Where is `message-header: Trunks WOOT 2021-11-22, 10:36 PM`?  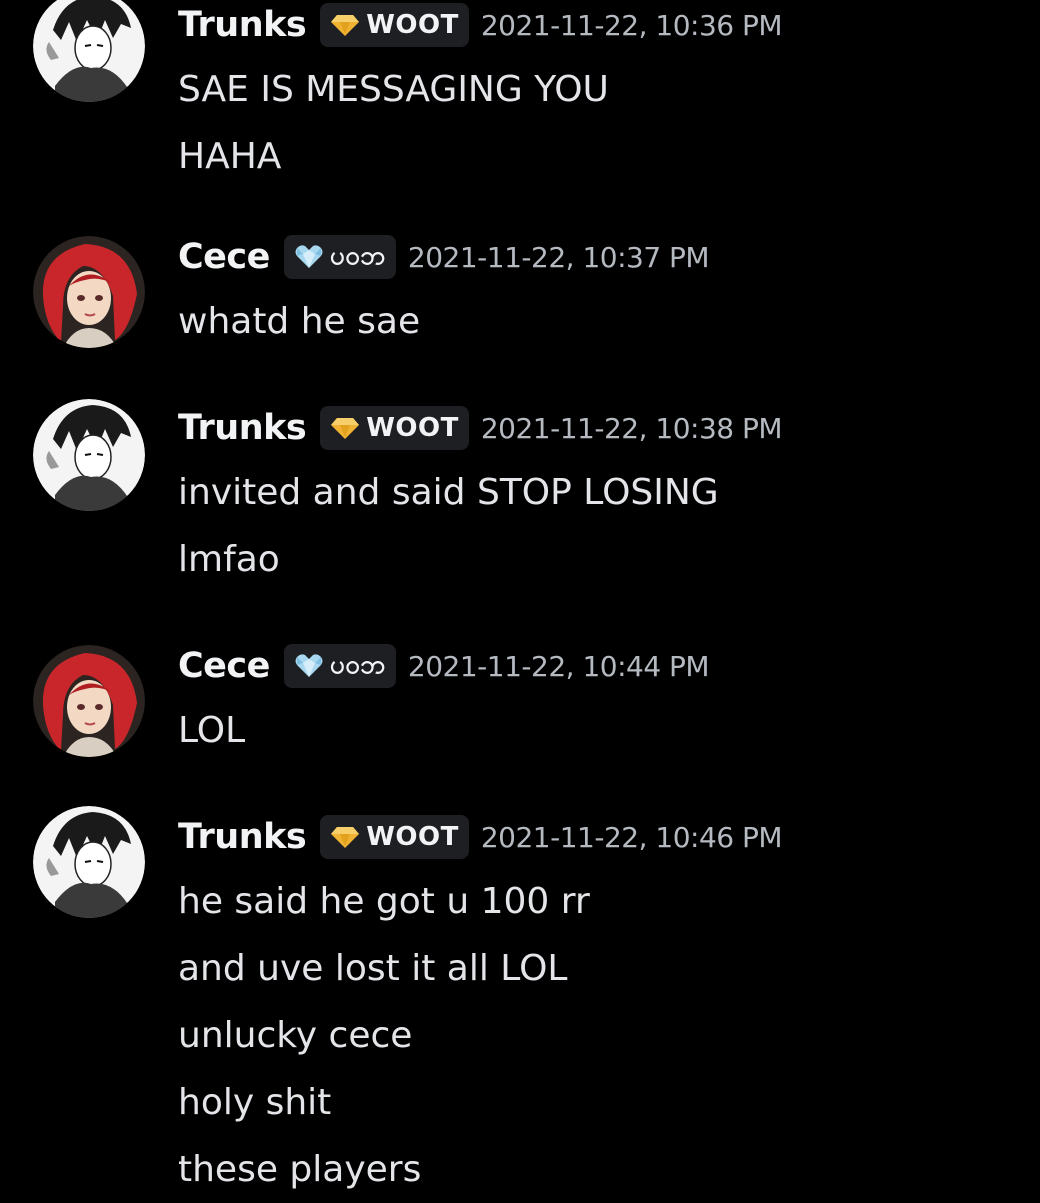
message-header: Trunks WOOT 2021-11-22, 10:36 PM is located at coordinates (598, 25).